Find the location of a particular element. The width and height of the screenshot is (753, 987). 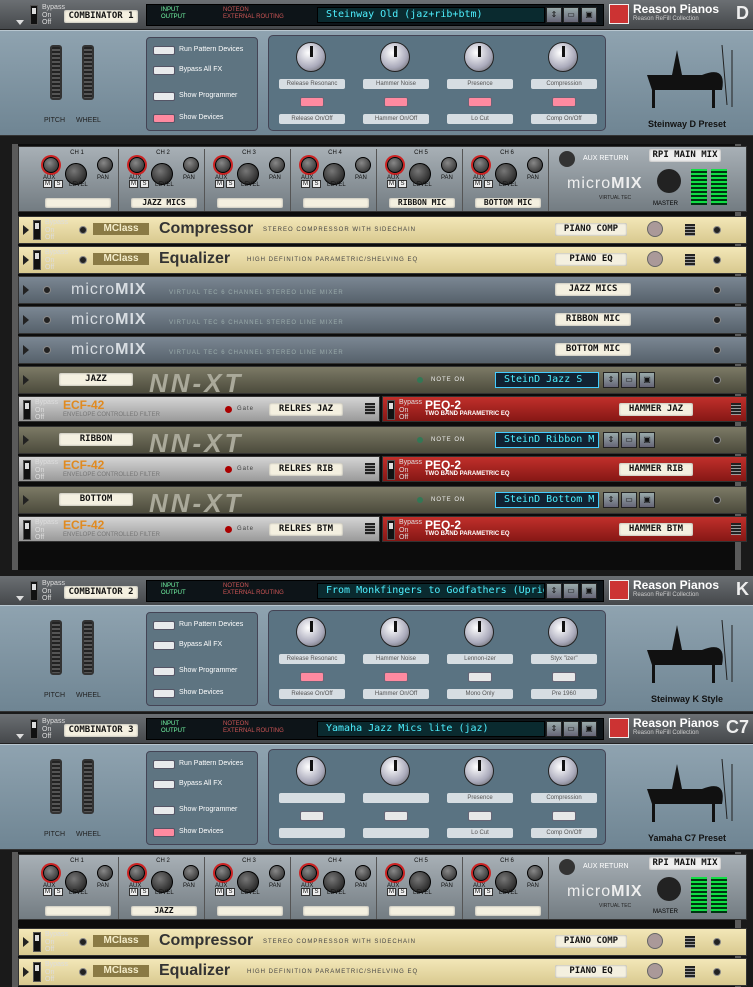

nnxt-patch-display: SteinD Jazz S is located at coordinates (547, 380).